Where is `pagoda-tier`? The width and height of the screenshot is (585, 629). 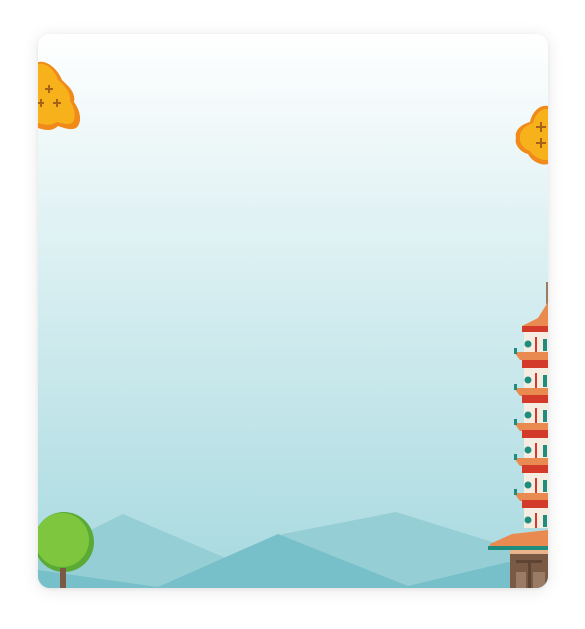
pagoda-tier is located at coordinates (535, 514).